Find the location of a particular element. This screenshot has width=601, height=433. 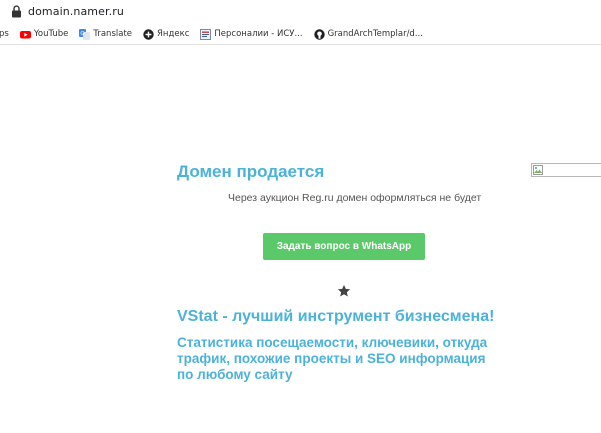

translate-icon: G is located at coordinates (85, 34).